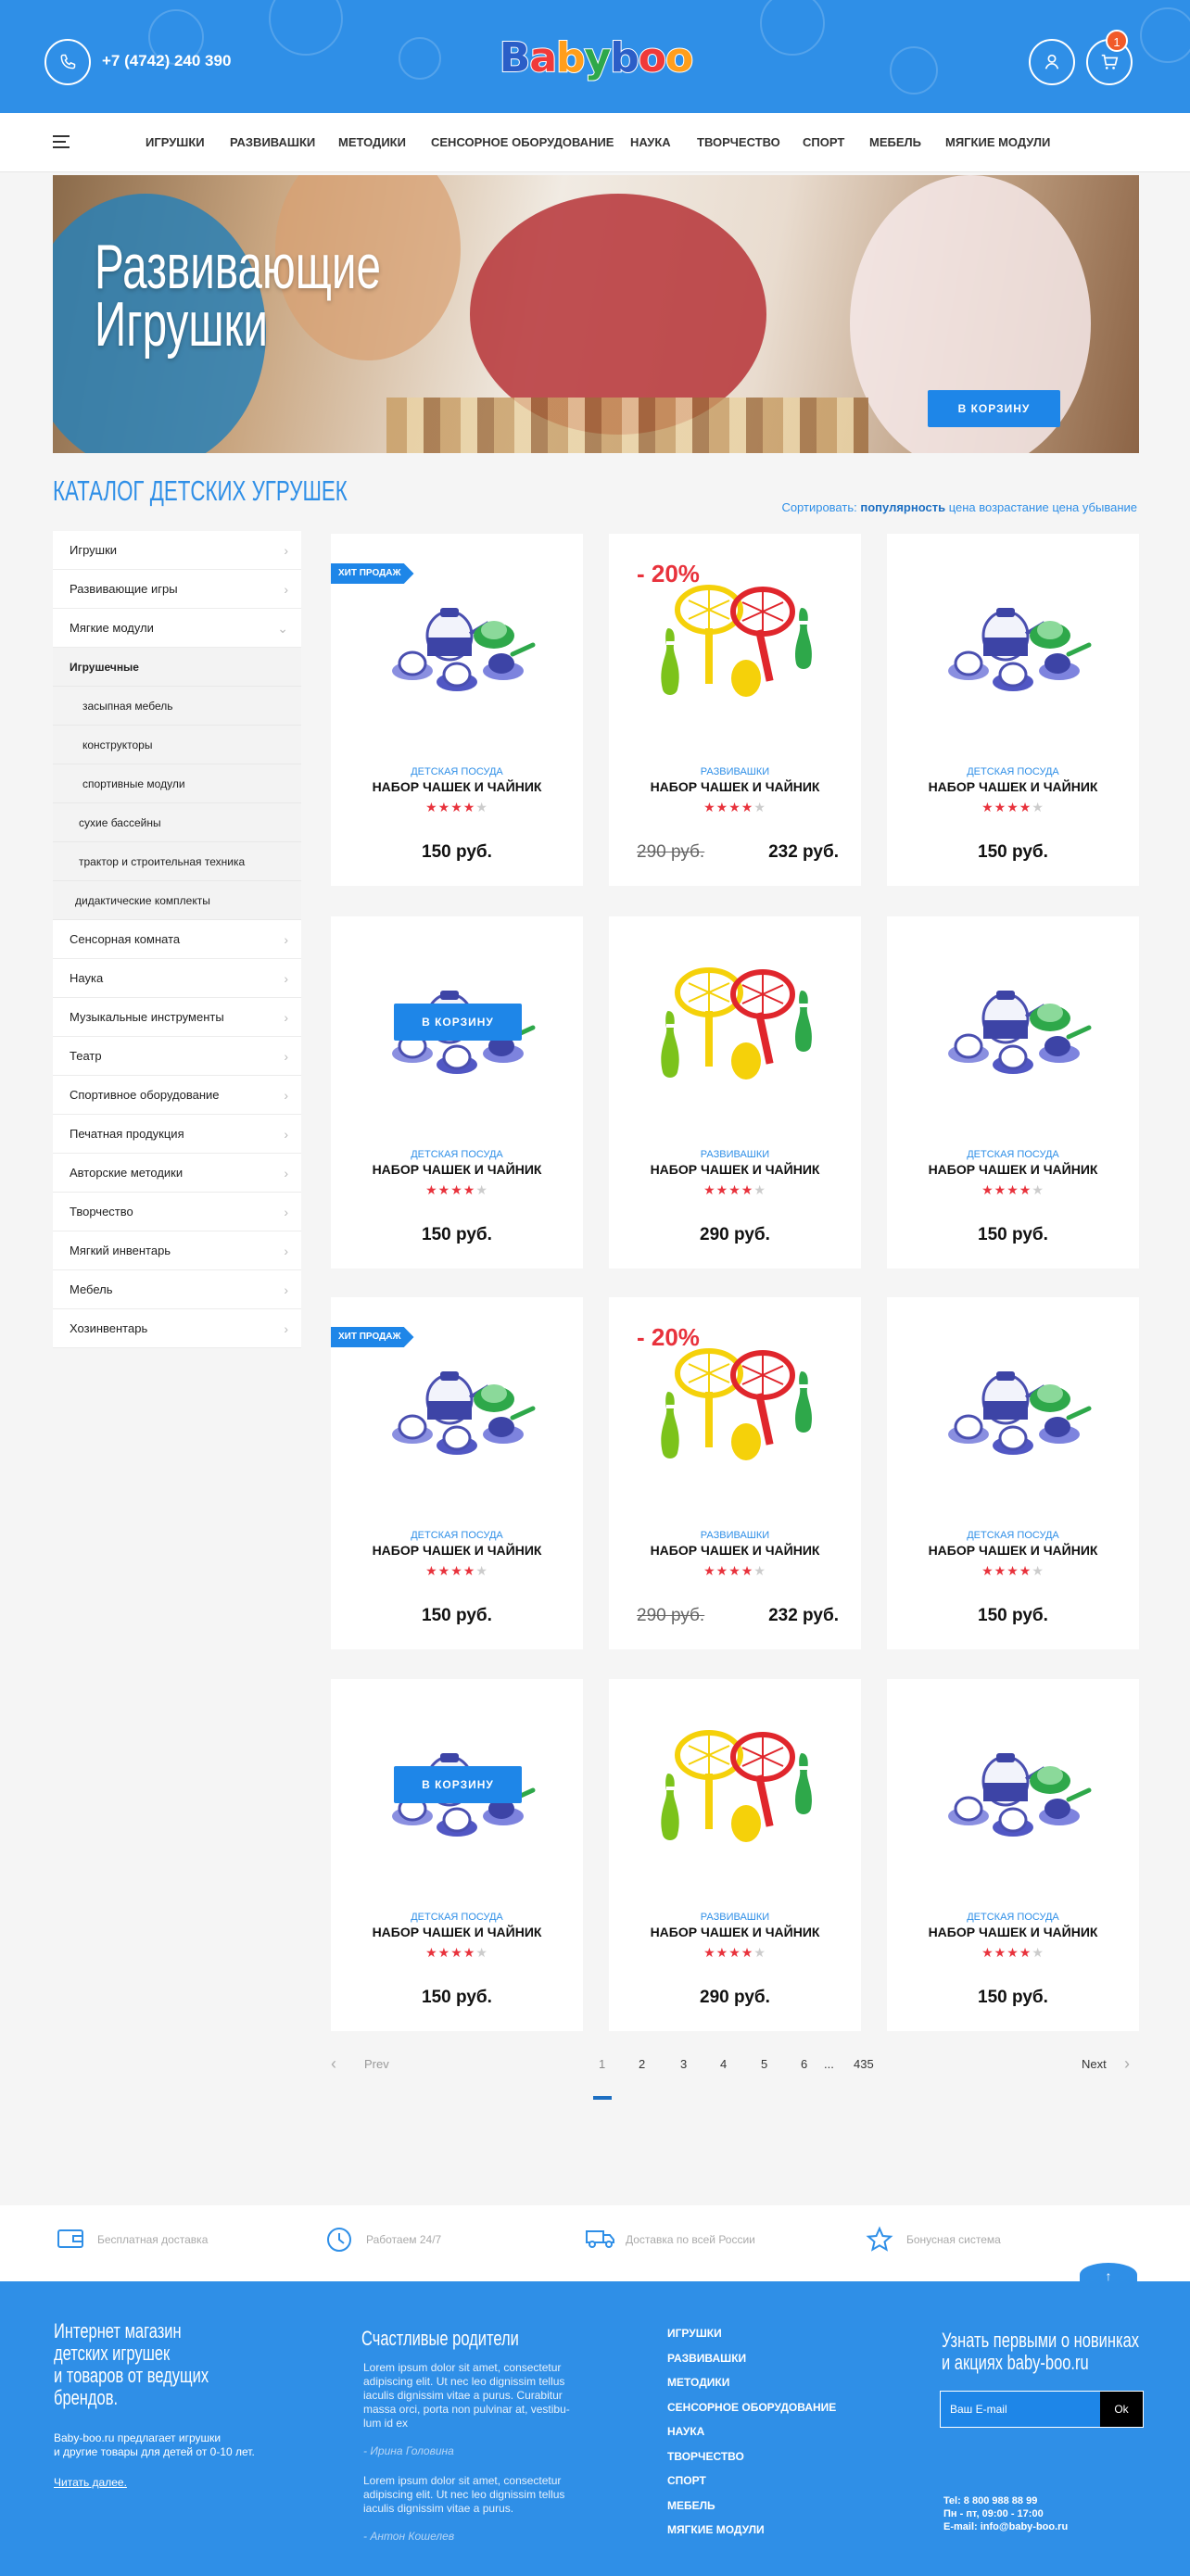 The width and height of the screenshot is (1190, 2576). I want to click on sidebar-item: Сенсорная комната ›, so click(177, 940).